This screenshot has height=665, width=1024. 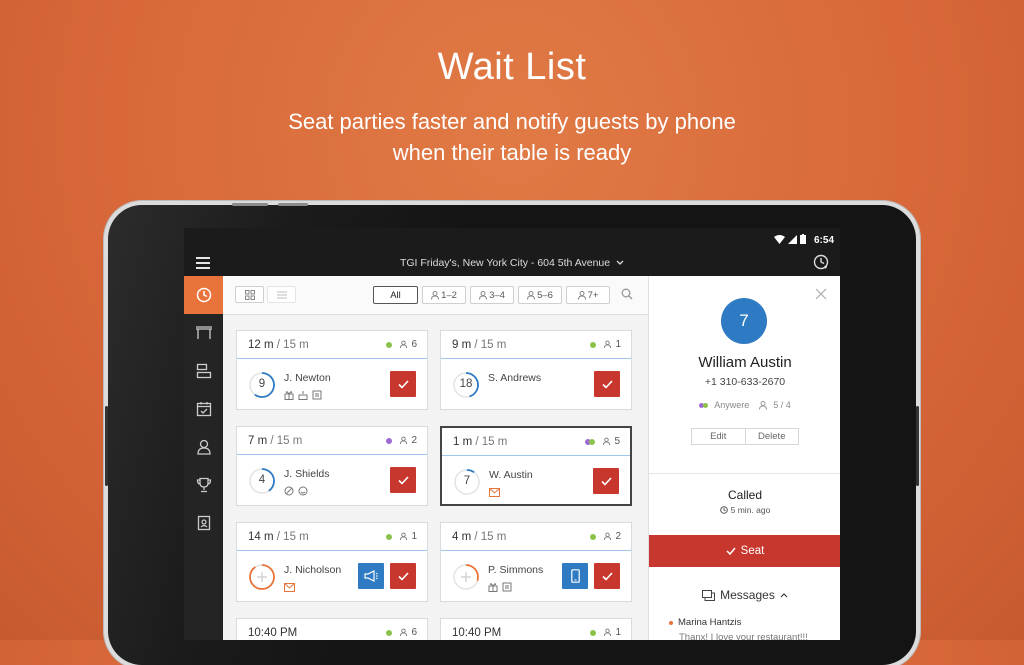 What do you see at coordinates (602, 441) in the screenshot?
I see `card-meta: 5` at bounding box center [602, 441].